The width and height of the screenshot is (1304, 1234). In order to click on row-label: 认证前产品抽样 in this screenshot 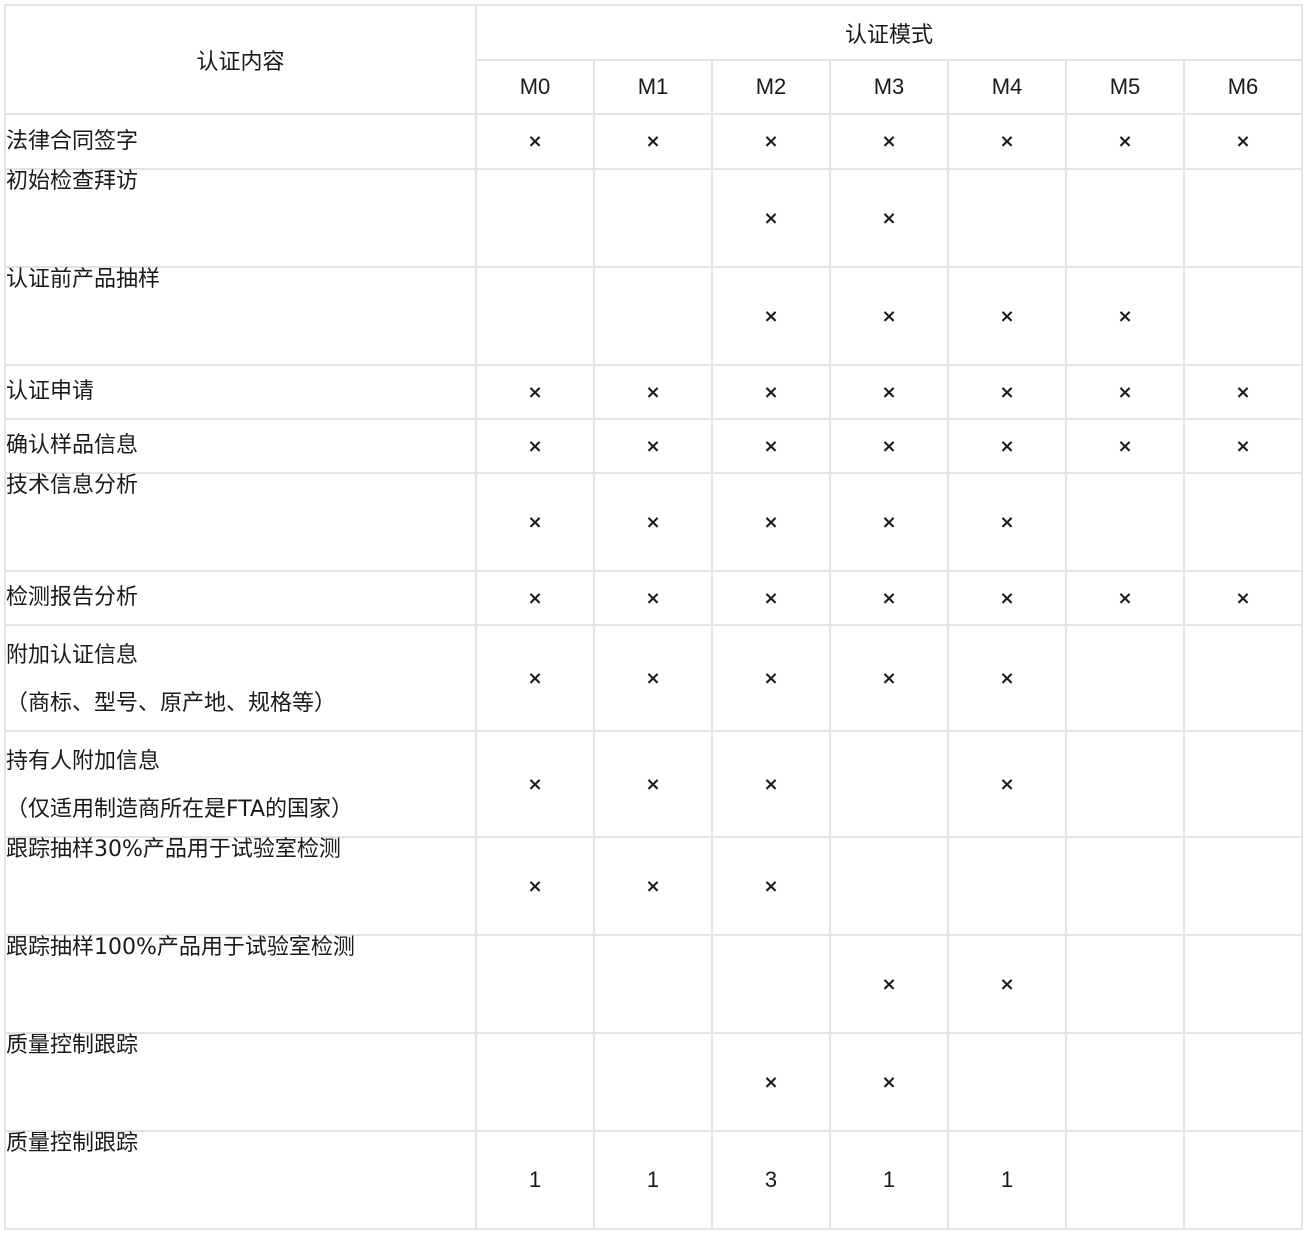, I will do `click(240, 316)`.